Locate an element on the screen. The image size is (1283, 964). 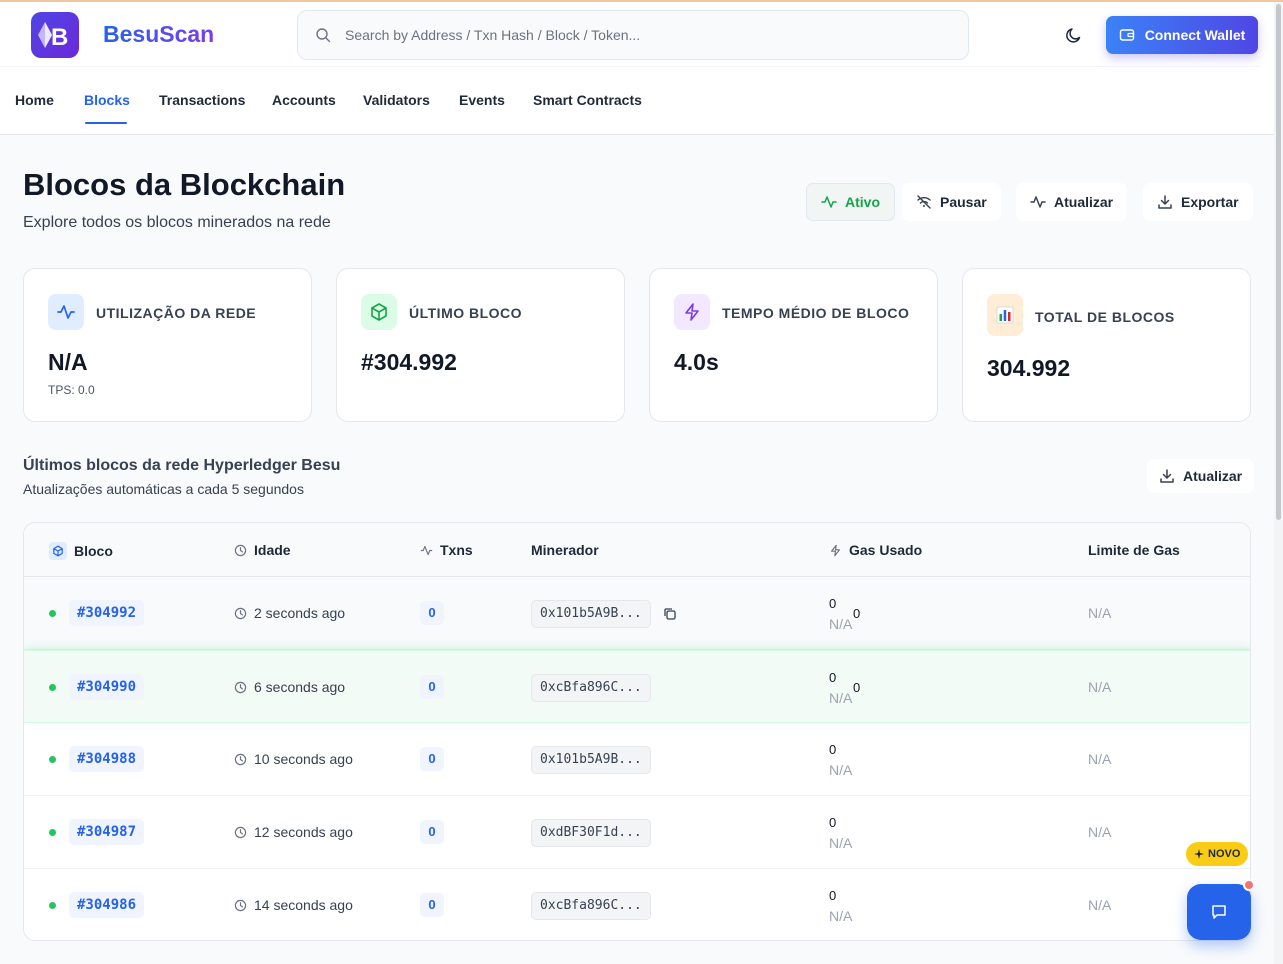
logo: B is located at coordinates (55, 35).